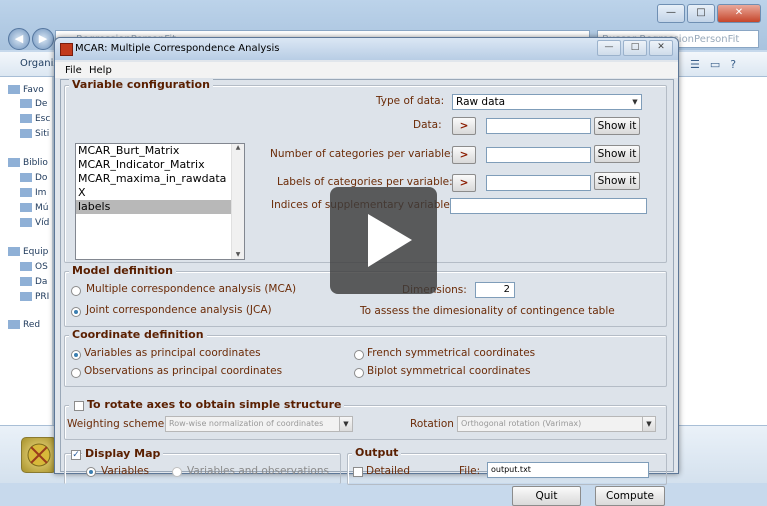 The image size is (767, 506). What do you see at coordinates (33, 178) in the screenshot?
I see `nav-item: Do` at bounding box center [33, 178].